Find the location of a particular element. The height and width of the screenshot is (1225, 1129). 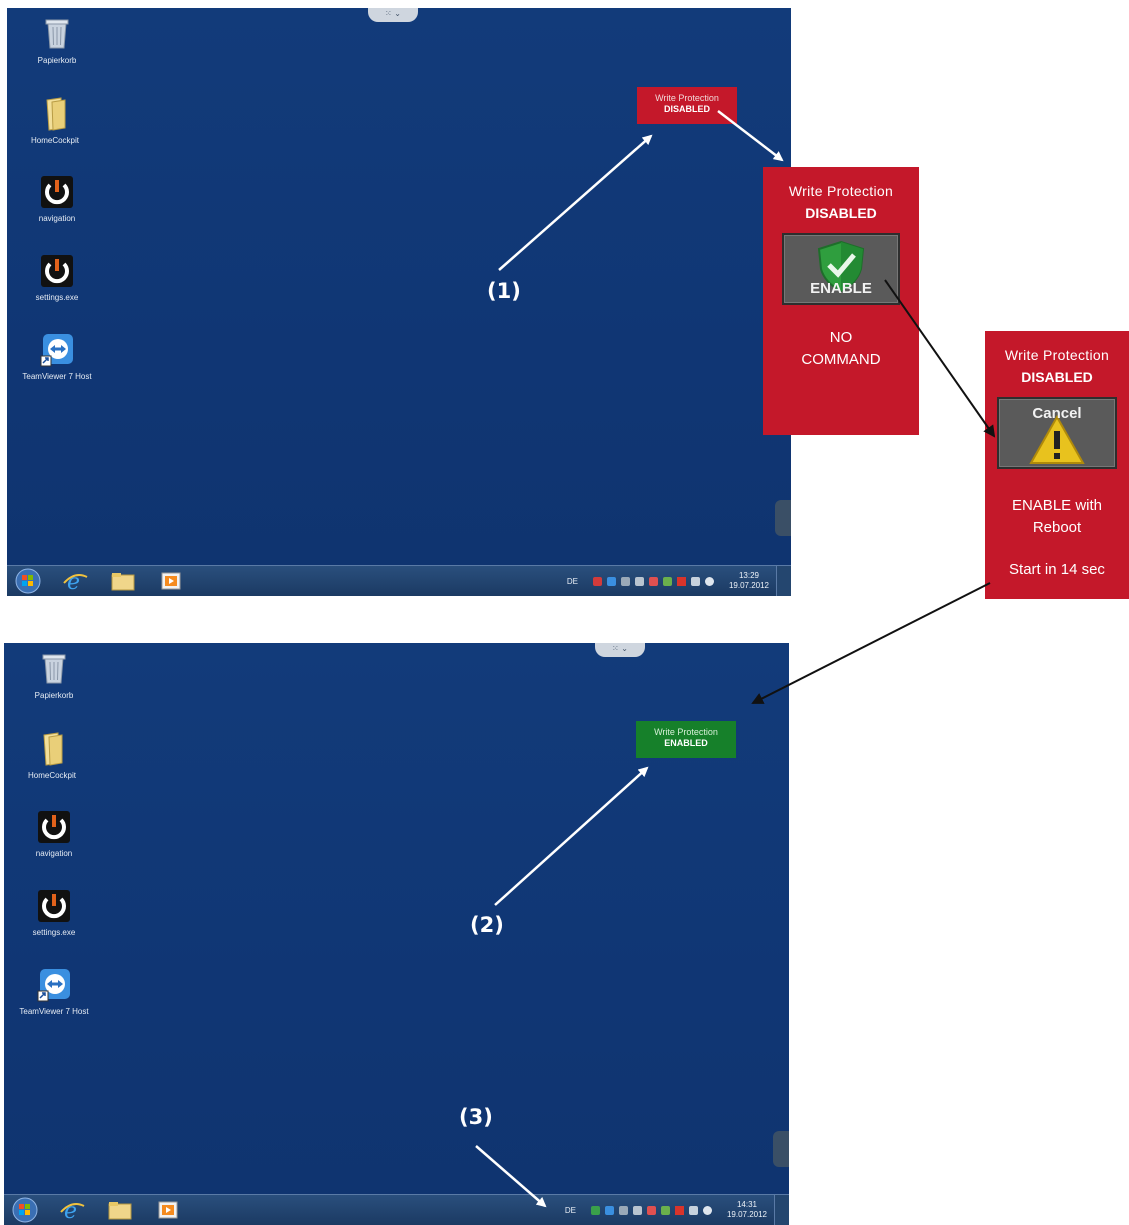

arrow-enable-to-cancel is located at coordinates (940, 358).